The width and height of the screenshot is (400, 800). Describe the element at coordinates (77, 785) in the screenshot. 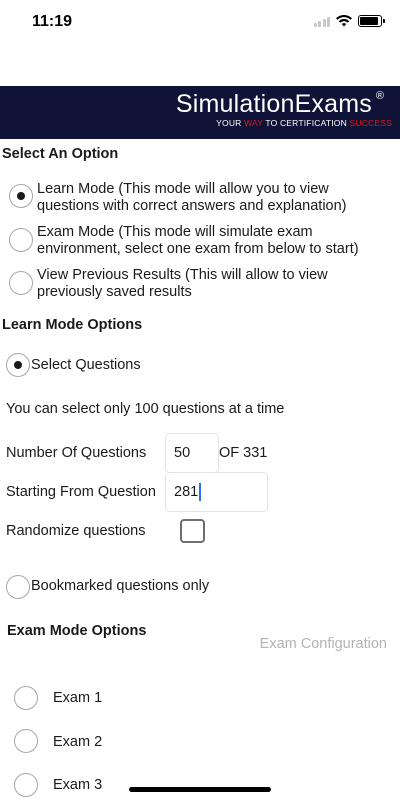

I see `exam-3-label: Exam 3` at that location.